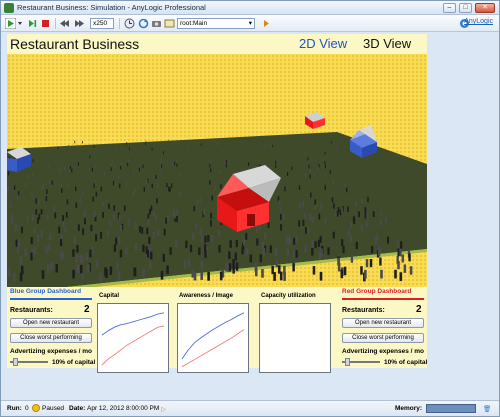  Describe the element at coordinates (51, 323) in the screenshot. I see `blue-open-restaurant-button: Open new restaurant` at that location.